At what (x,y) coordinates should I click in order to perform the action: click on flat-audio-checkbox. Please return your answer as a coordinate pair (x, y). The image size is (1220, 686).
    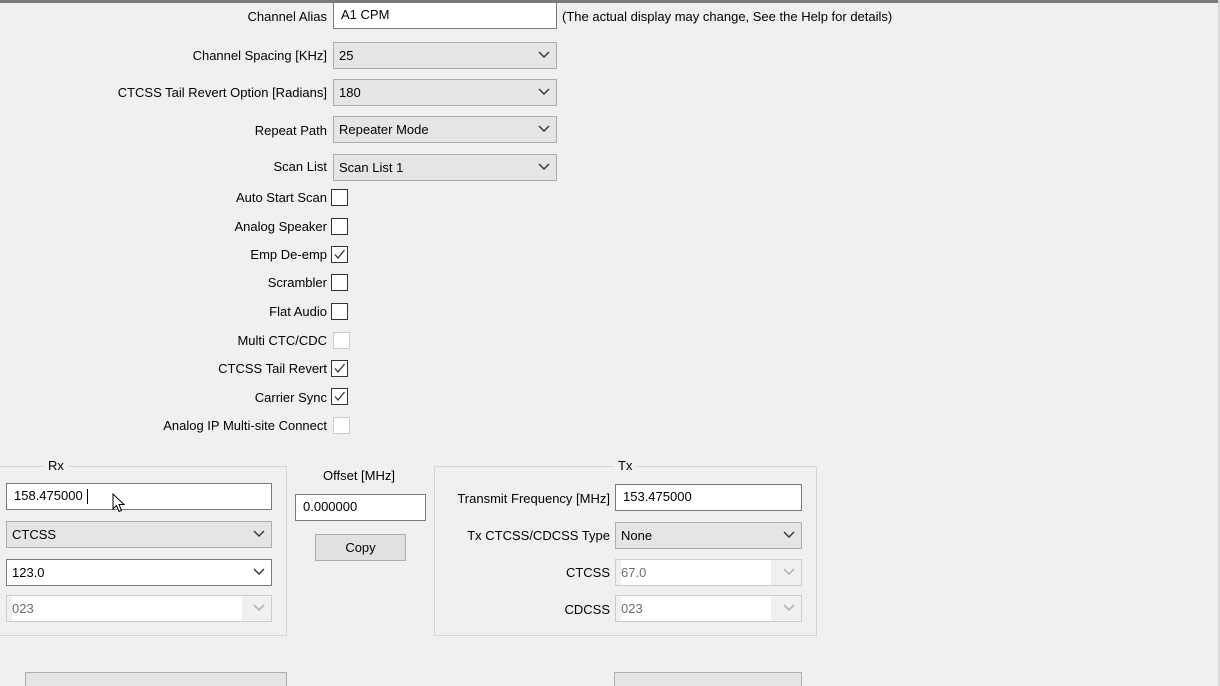
    Looking at the image, I should click on (339, 311).